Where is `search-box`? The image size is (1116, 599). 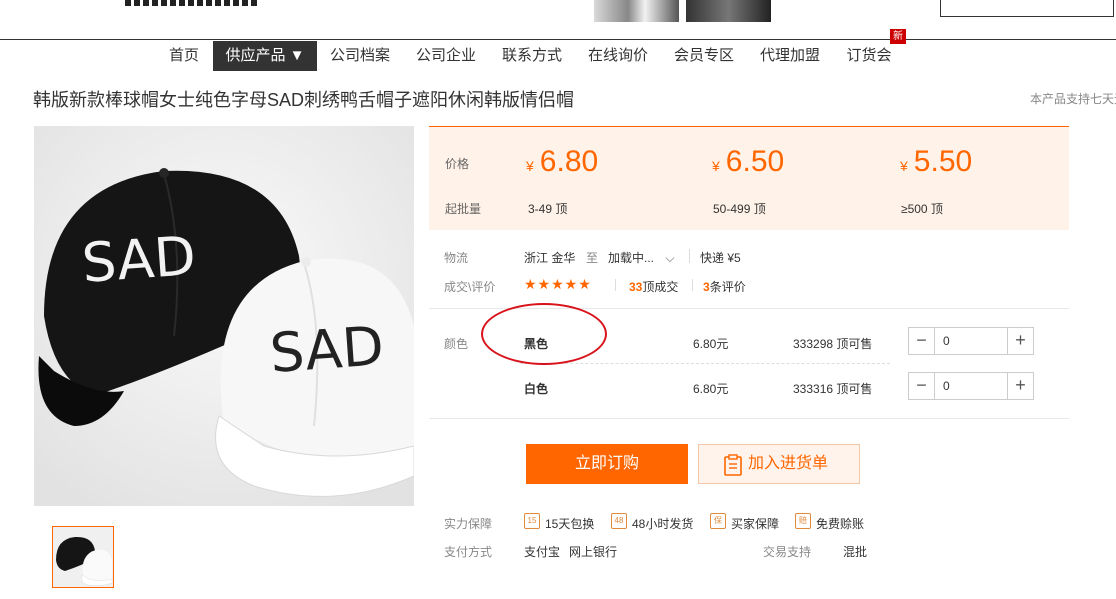
search-box is located at coordinates (1027, 8).